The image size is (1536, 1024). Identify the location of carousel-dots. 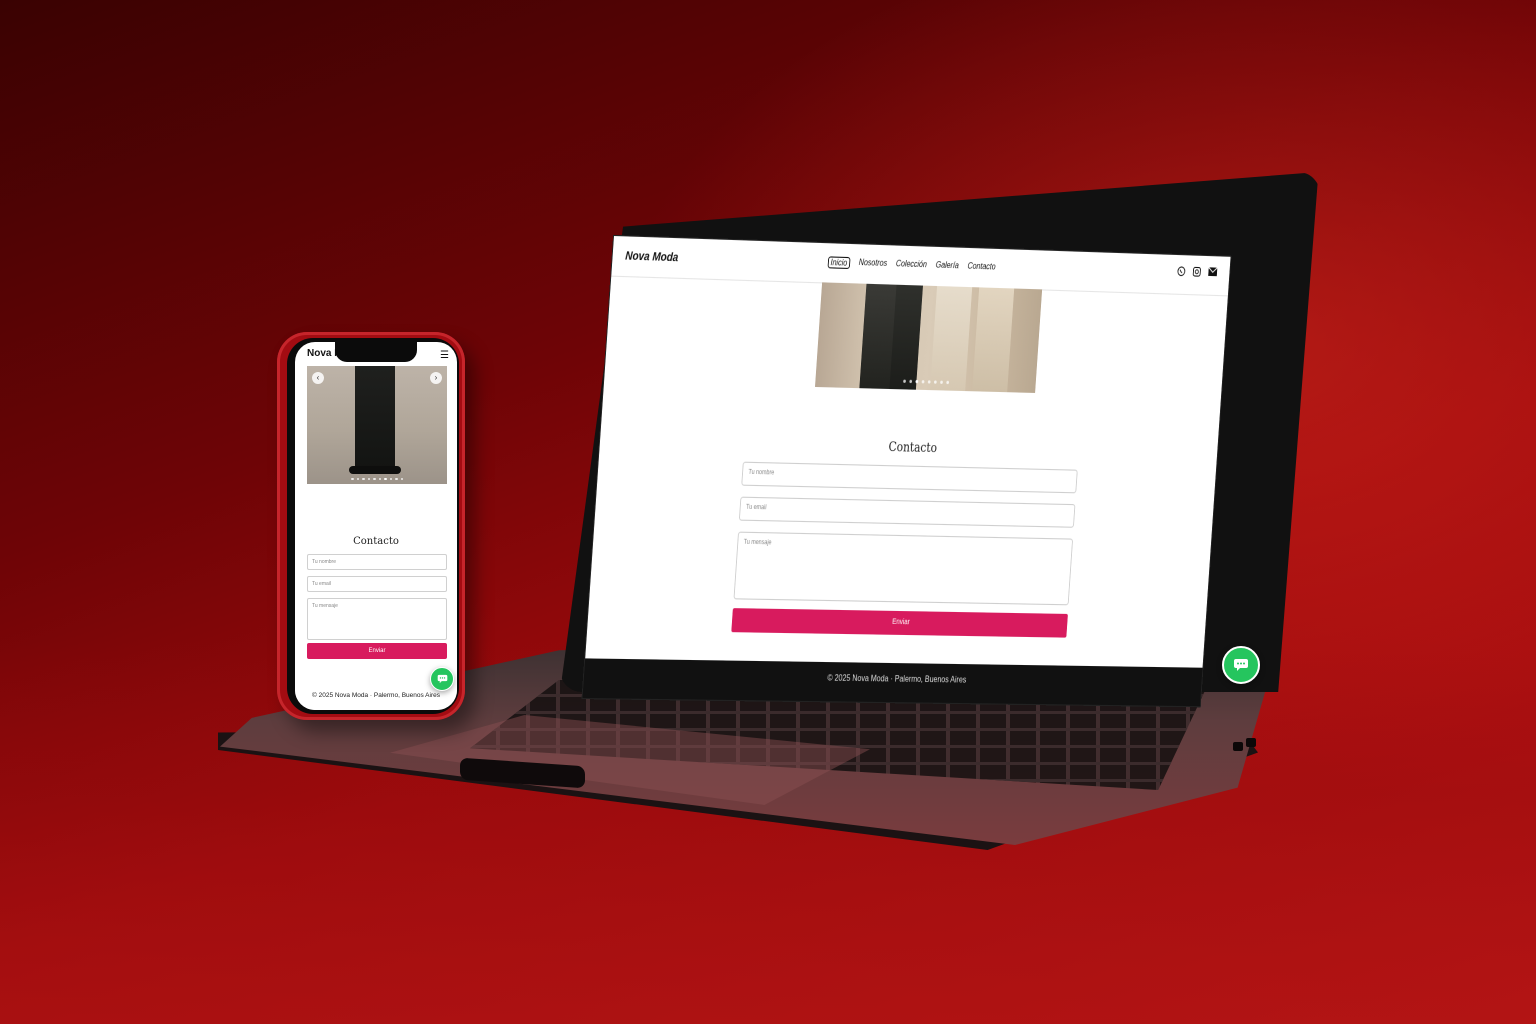
(377, 479).